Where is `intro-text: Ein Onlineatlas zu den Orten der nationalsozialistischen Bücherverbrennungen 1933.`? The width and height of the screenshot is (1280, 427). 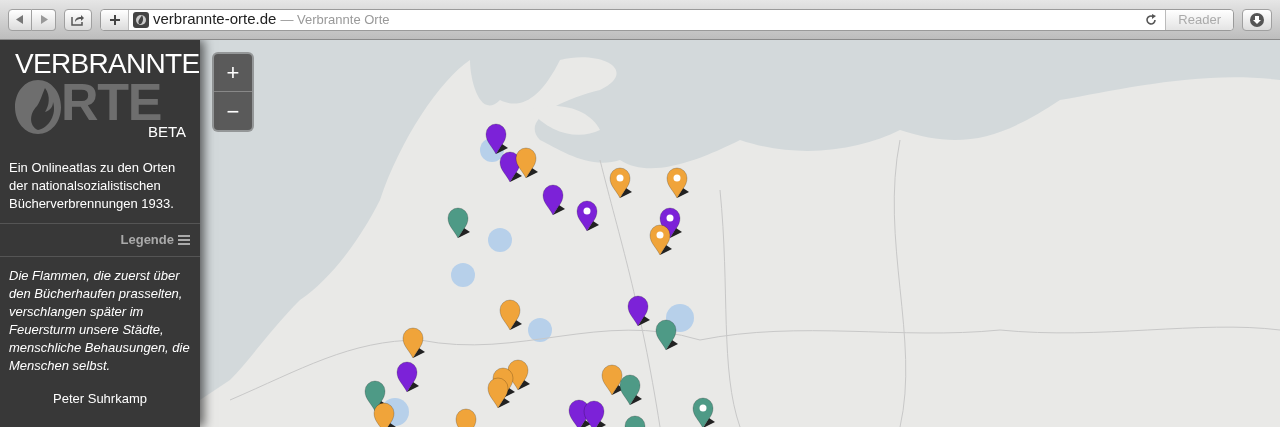 intro-text: Ein Onlineatlas zu den Orten der nationalsozialistischen Bücherverbrennungen 1933. is located at coordinates (92, 186).